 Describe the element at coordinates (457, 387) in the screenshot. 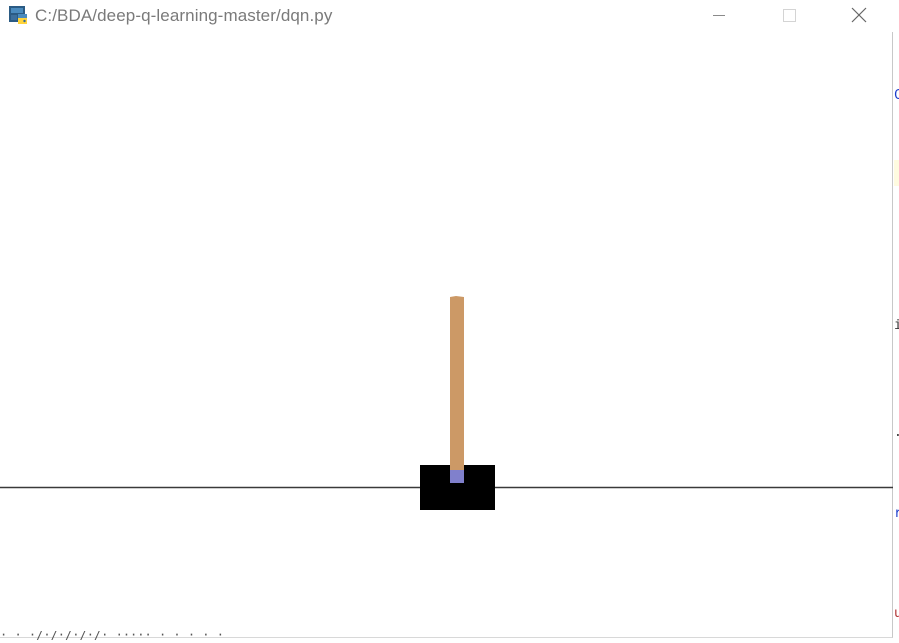

I see `pole` at that location.